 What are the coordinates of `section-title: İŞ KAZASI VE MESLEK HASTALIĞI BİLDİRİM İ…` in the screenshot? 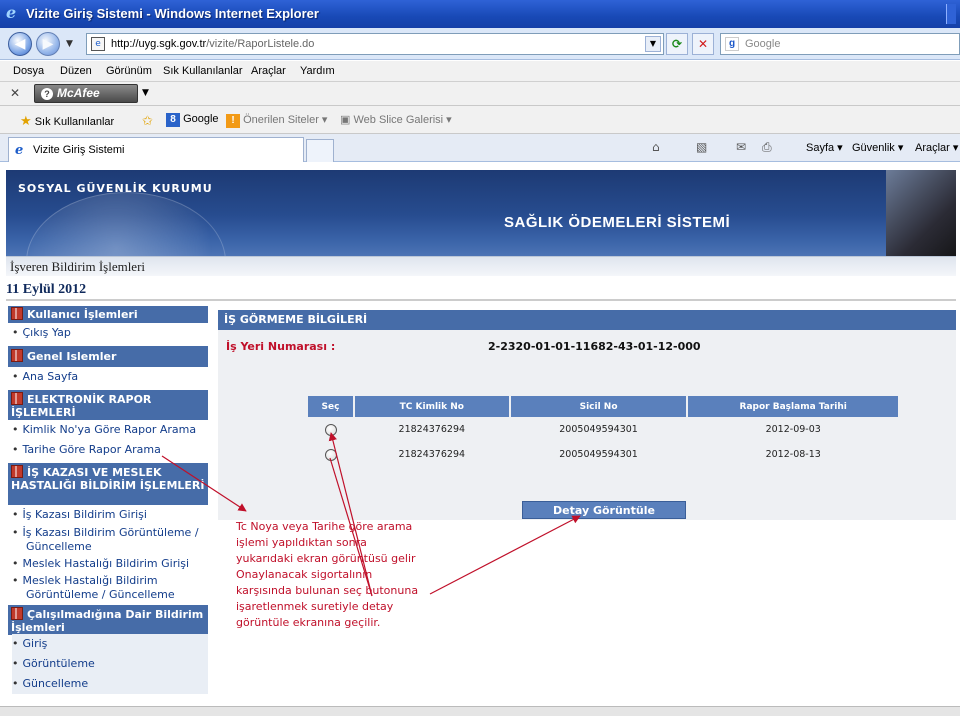 It's located at (108, 479).